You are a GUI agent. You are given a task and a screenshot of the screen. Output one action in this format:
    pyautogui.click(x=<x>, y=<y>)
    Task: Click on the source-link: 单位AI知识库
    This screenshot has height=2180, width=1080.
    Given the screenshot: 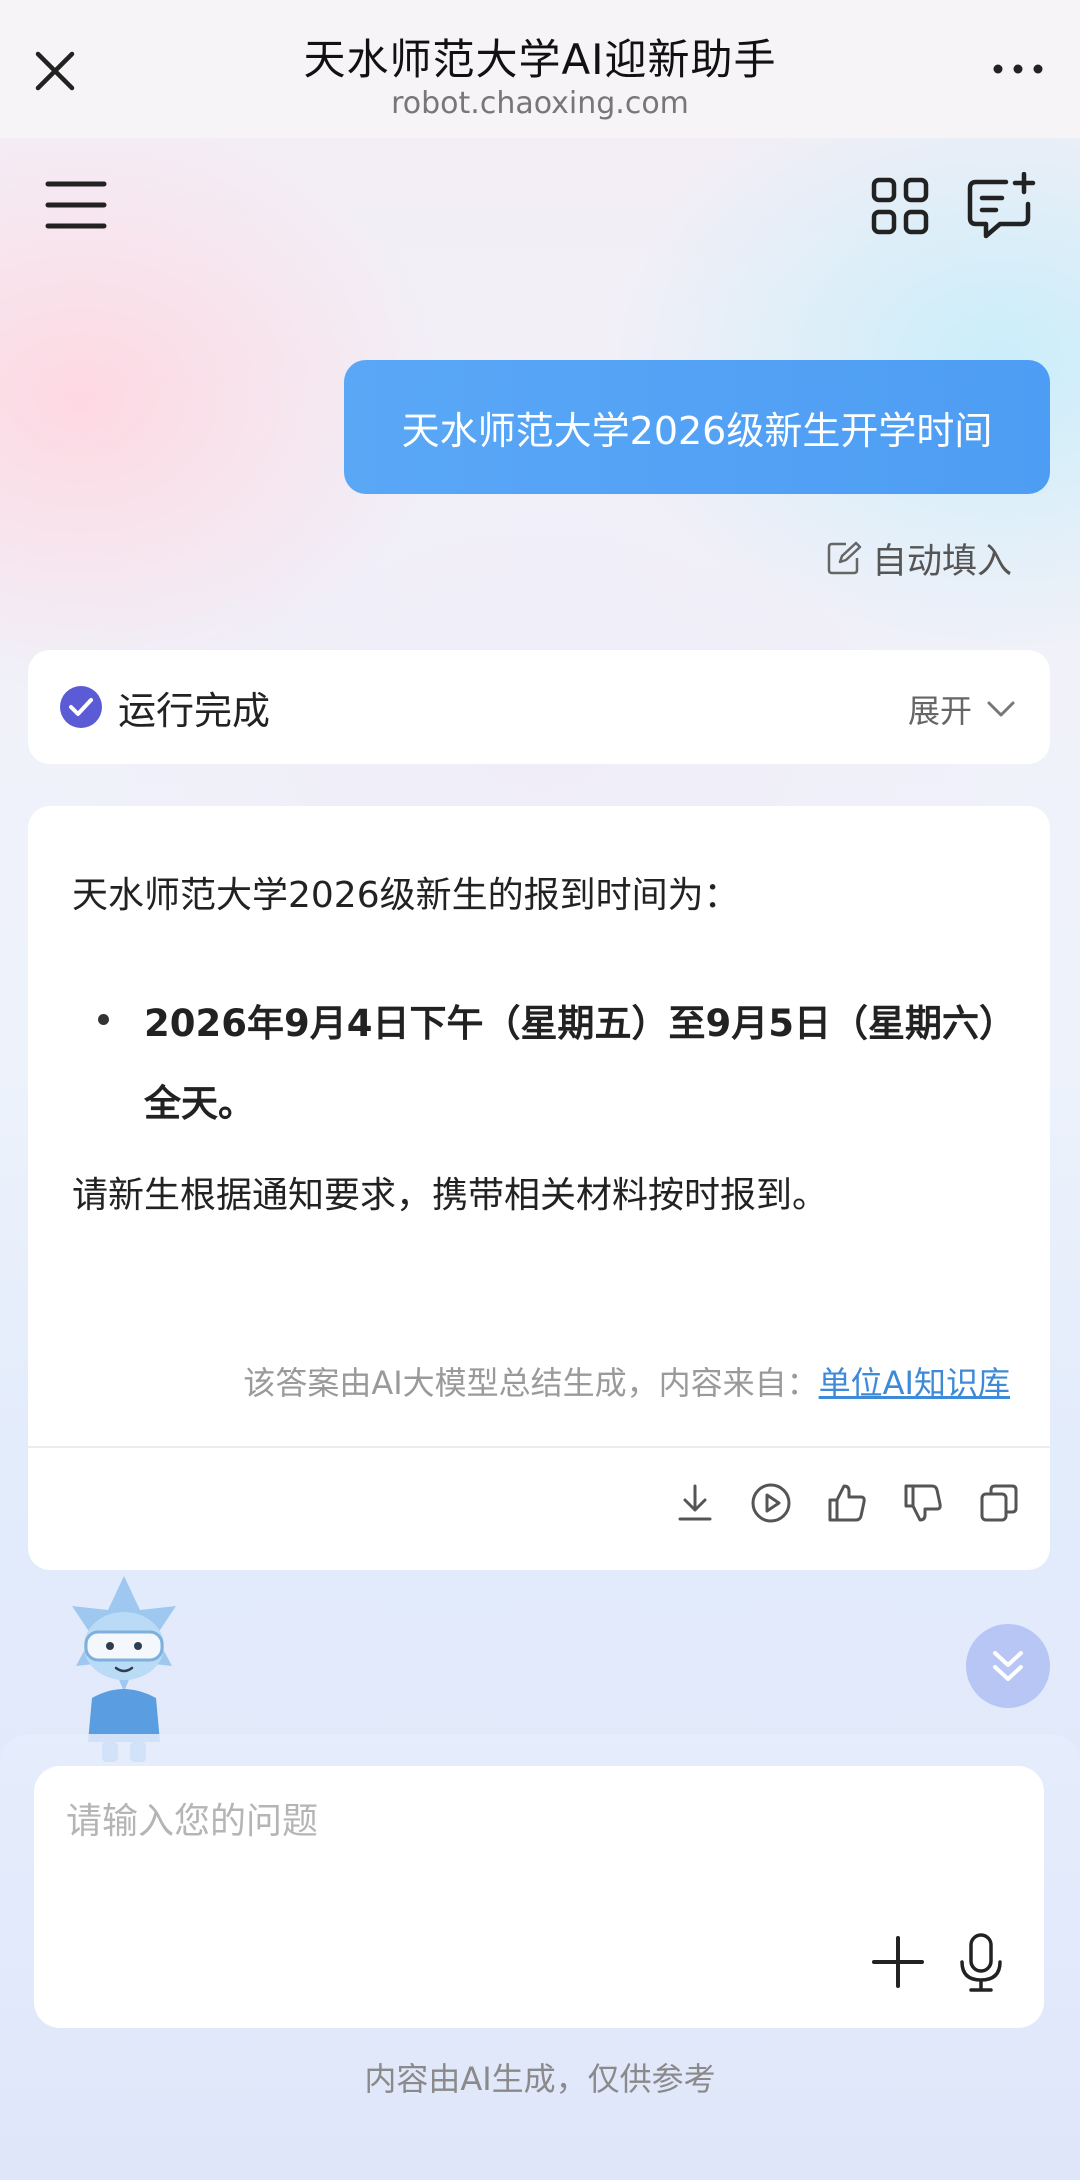 What is the action you would take?
    pyautogui.click(x=914, y=1383)
    